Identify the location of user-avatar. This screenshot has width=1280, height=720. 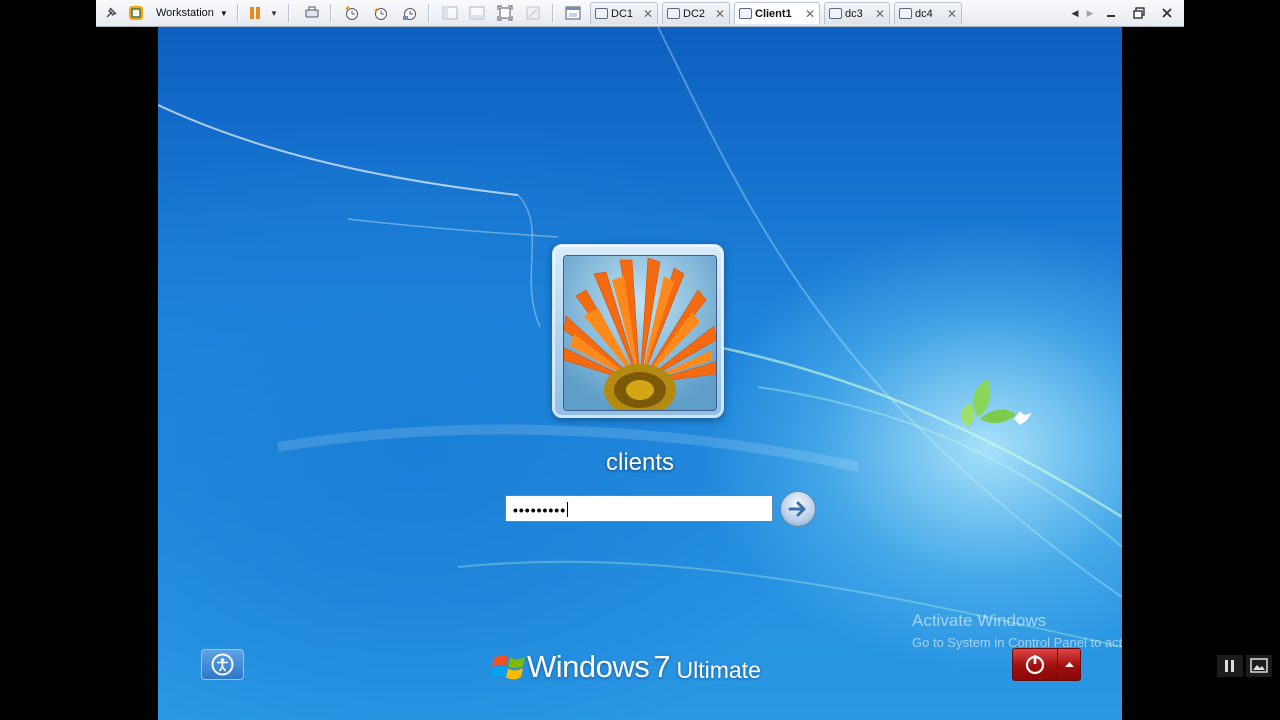
(638, 331).